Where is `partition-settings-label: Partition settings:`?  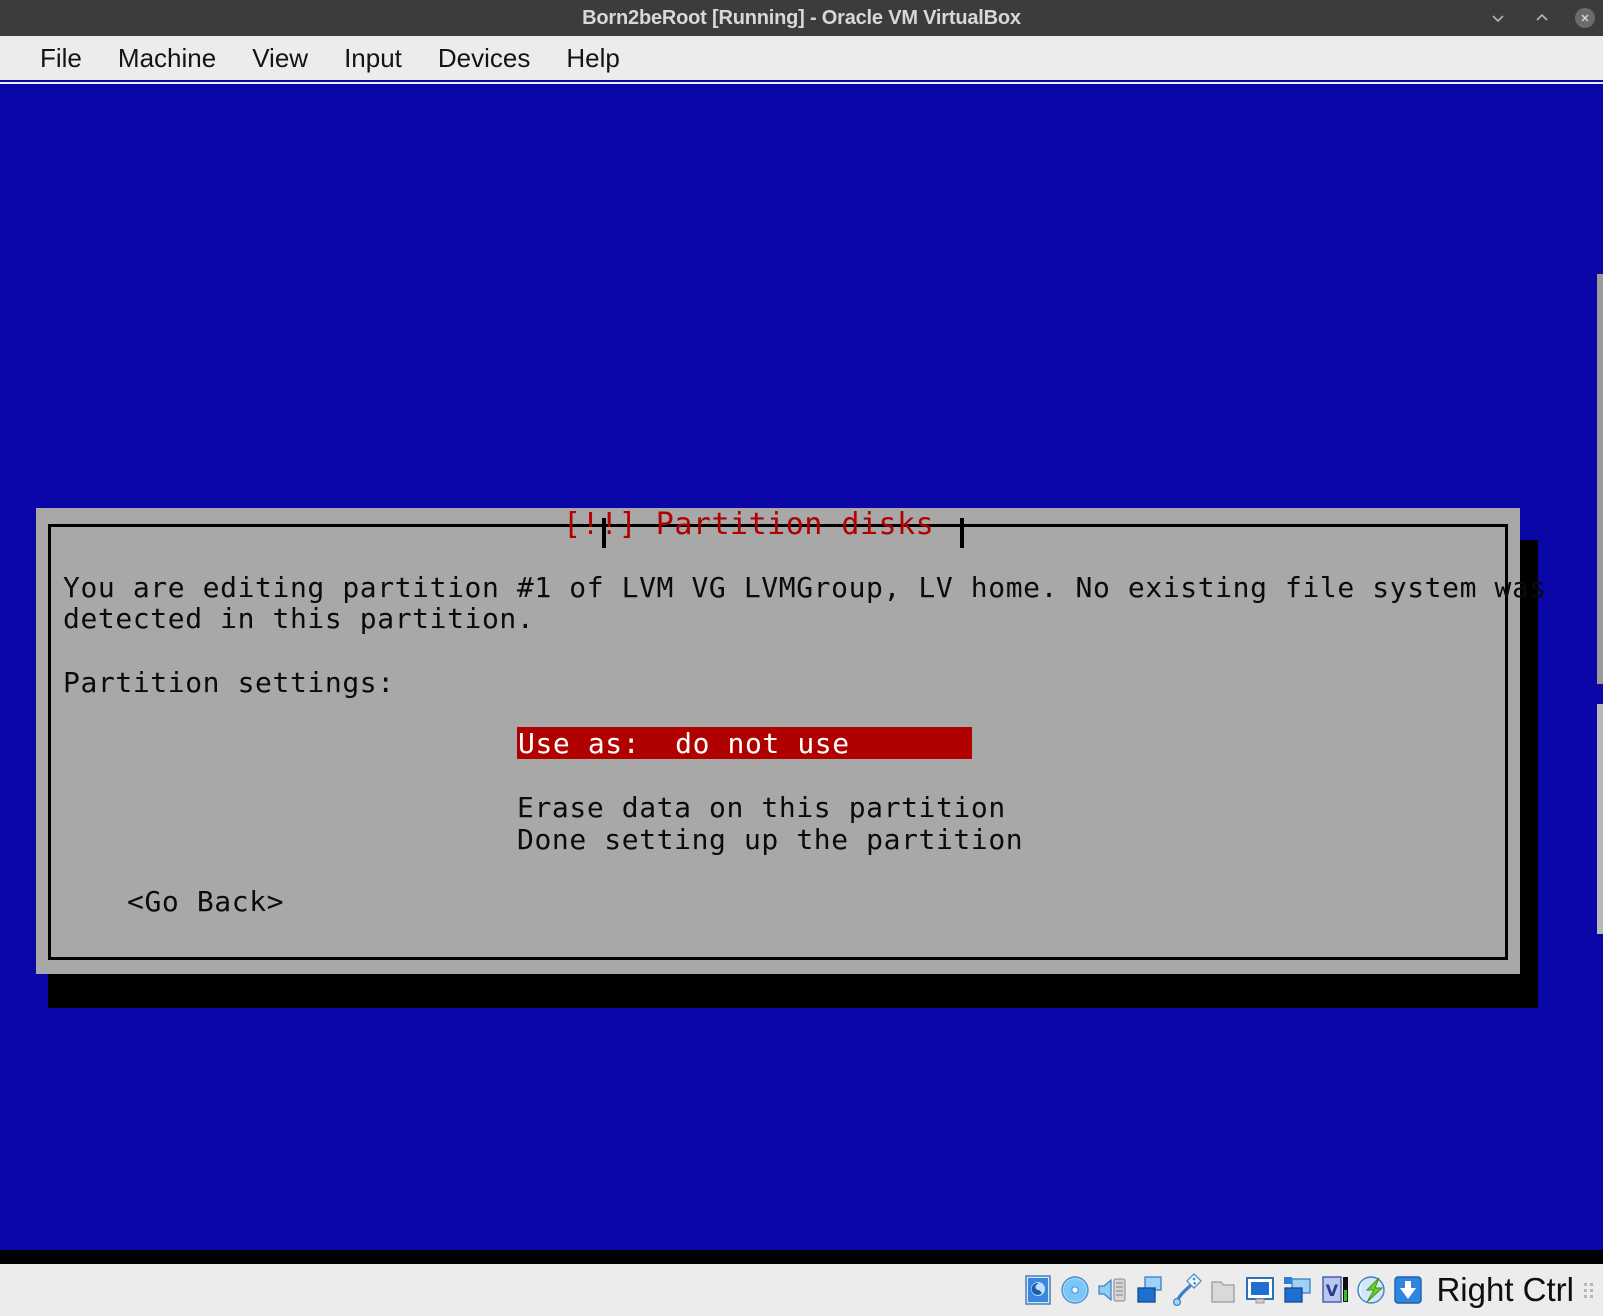
partition-settings-label: Partition settings: is located at coordinates (229, 682).